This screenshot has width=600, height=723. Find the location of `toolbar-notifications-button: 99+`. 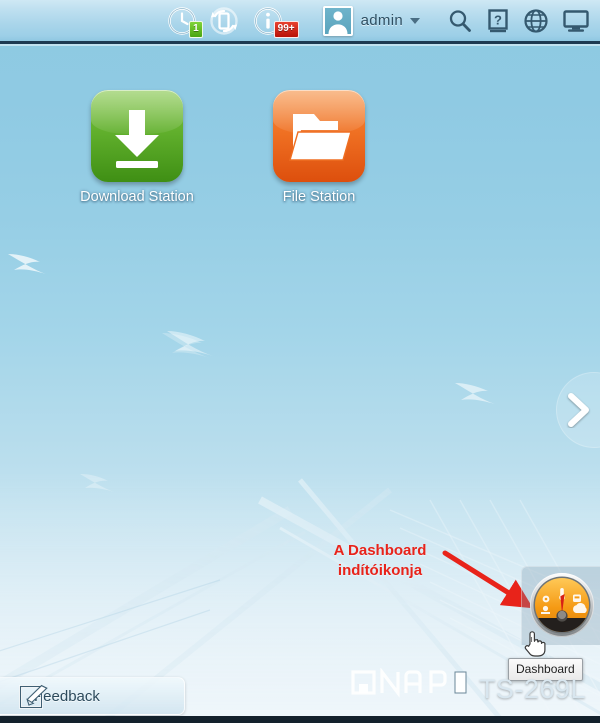

toolbar-notifications-button: 99+ is located at coordinates (275, 21).